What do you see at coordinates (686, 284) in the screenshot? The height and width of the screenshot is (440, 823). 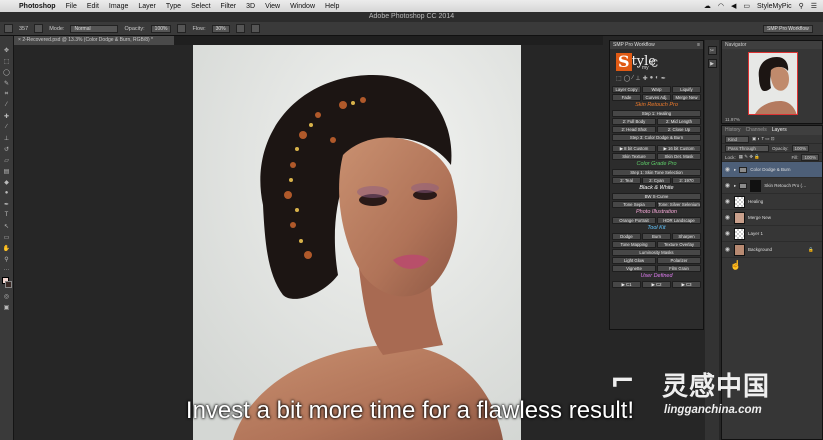 I see `user-c3-button: ▶ C3` at bounding box center [686, 284].